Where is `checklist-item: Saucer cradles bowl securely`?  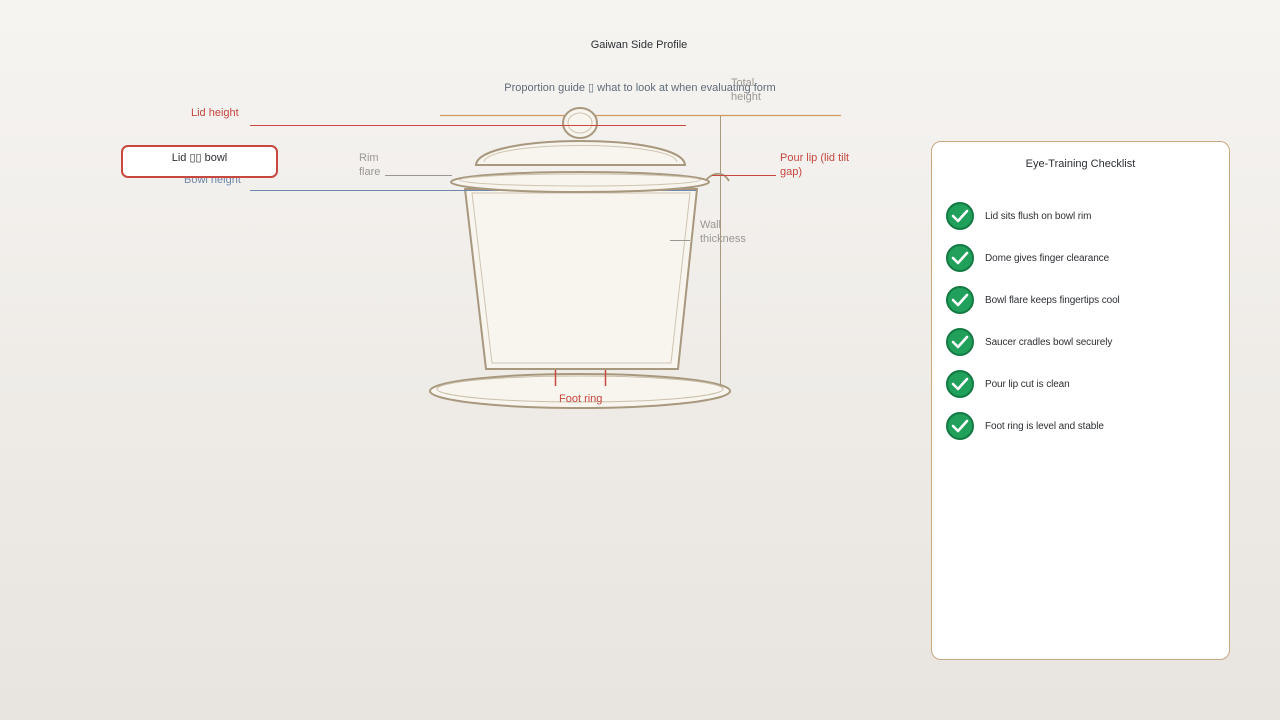
checklist-item: Saucer cradles bowl securely is located at coordinates (1029, 342).